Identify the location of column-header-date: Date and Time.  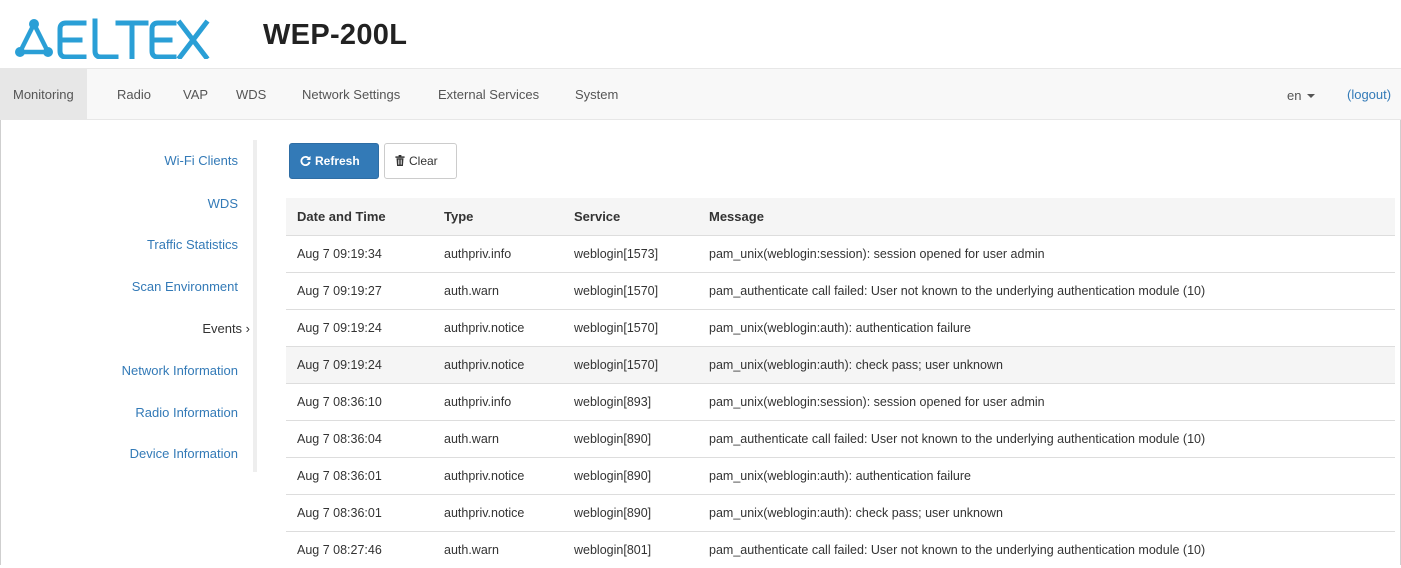
(359, 217).